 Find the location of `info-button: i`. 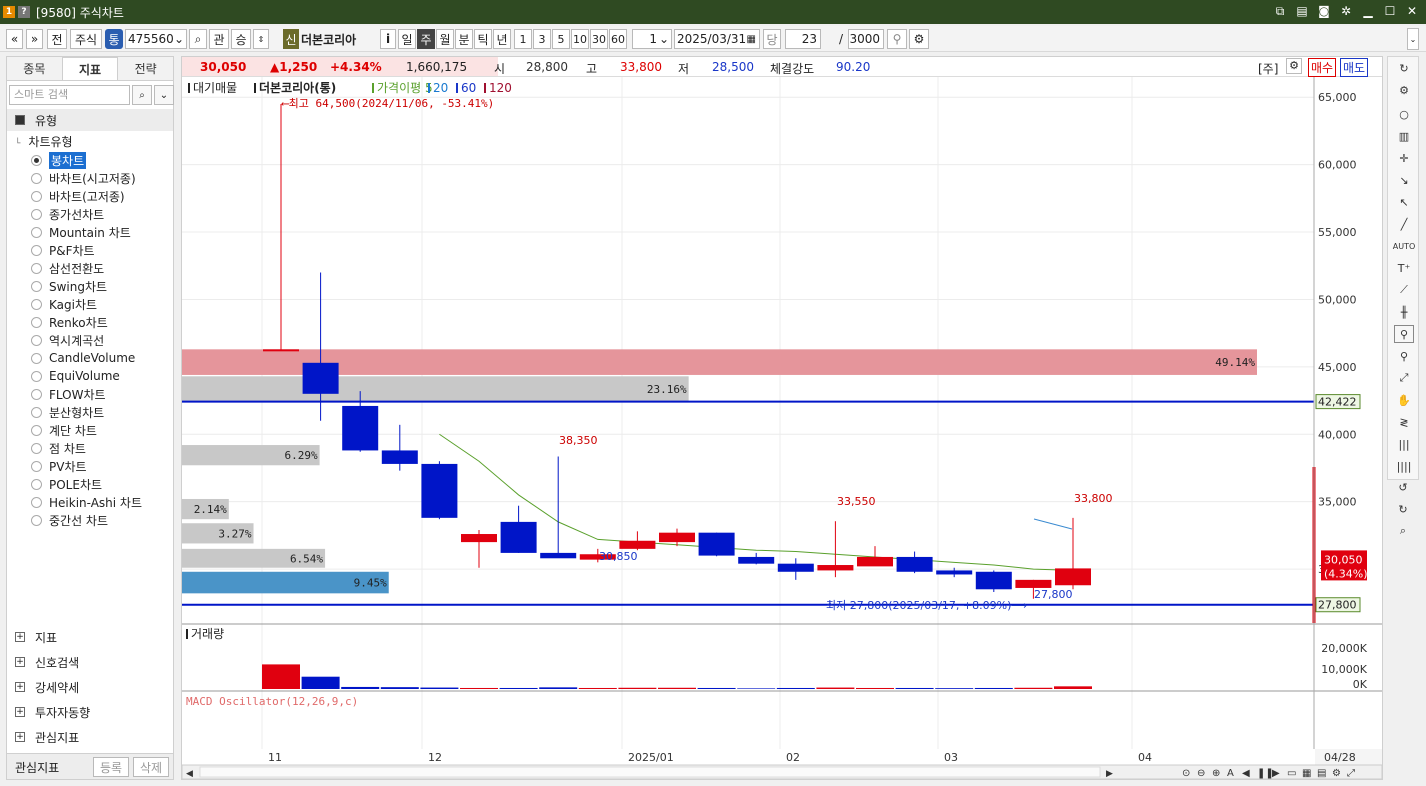

info-button: i is located at coordinates (388, 39).